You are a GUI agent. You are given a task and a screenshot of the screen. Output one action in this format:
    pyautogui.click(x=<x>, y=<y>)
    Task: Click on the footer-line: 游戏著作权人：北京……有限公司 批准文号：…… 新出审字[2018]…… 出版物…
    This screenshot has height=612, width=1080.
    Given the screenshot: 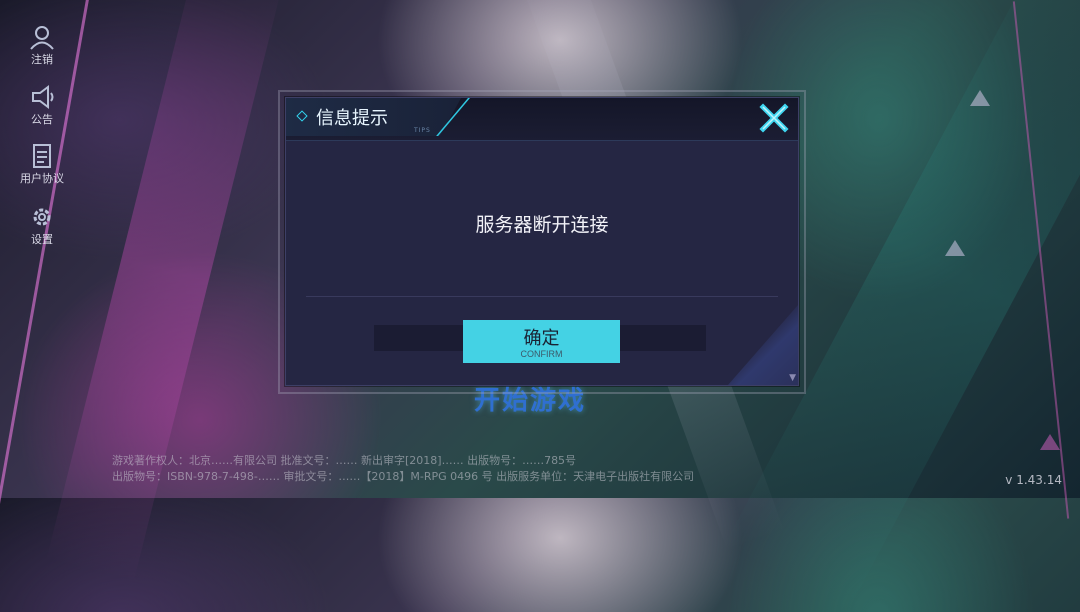 What is the action you would take?
    pyautogui.click(x=344, y=460)
    